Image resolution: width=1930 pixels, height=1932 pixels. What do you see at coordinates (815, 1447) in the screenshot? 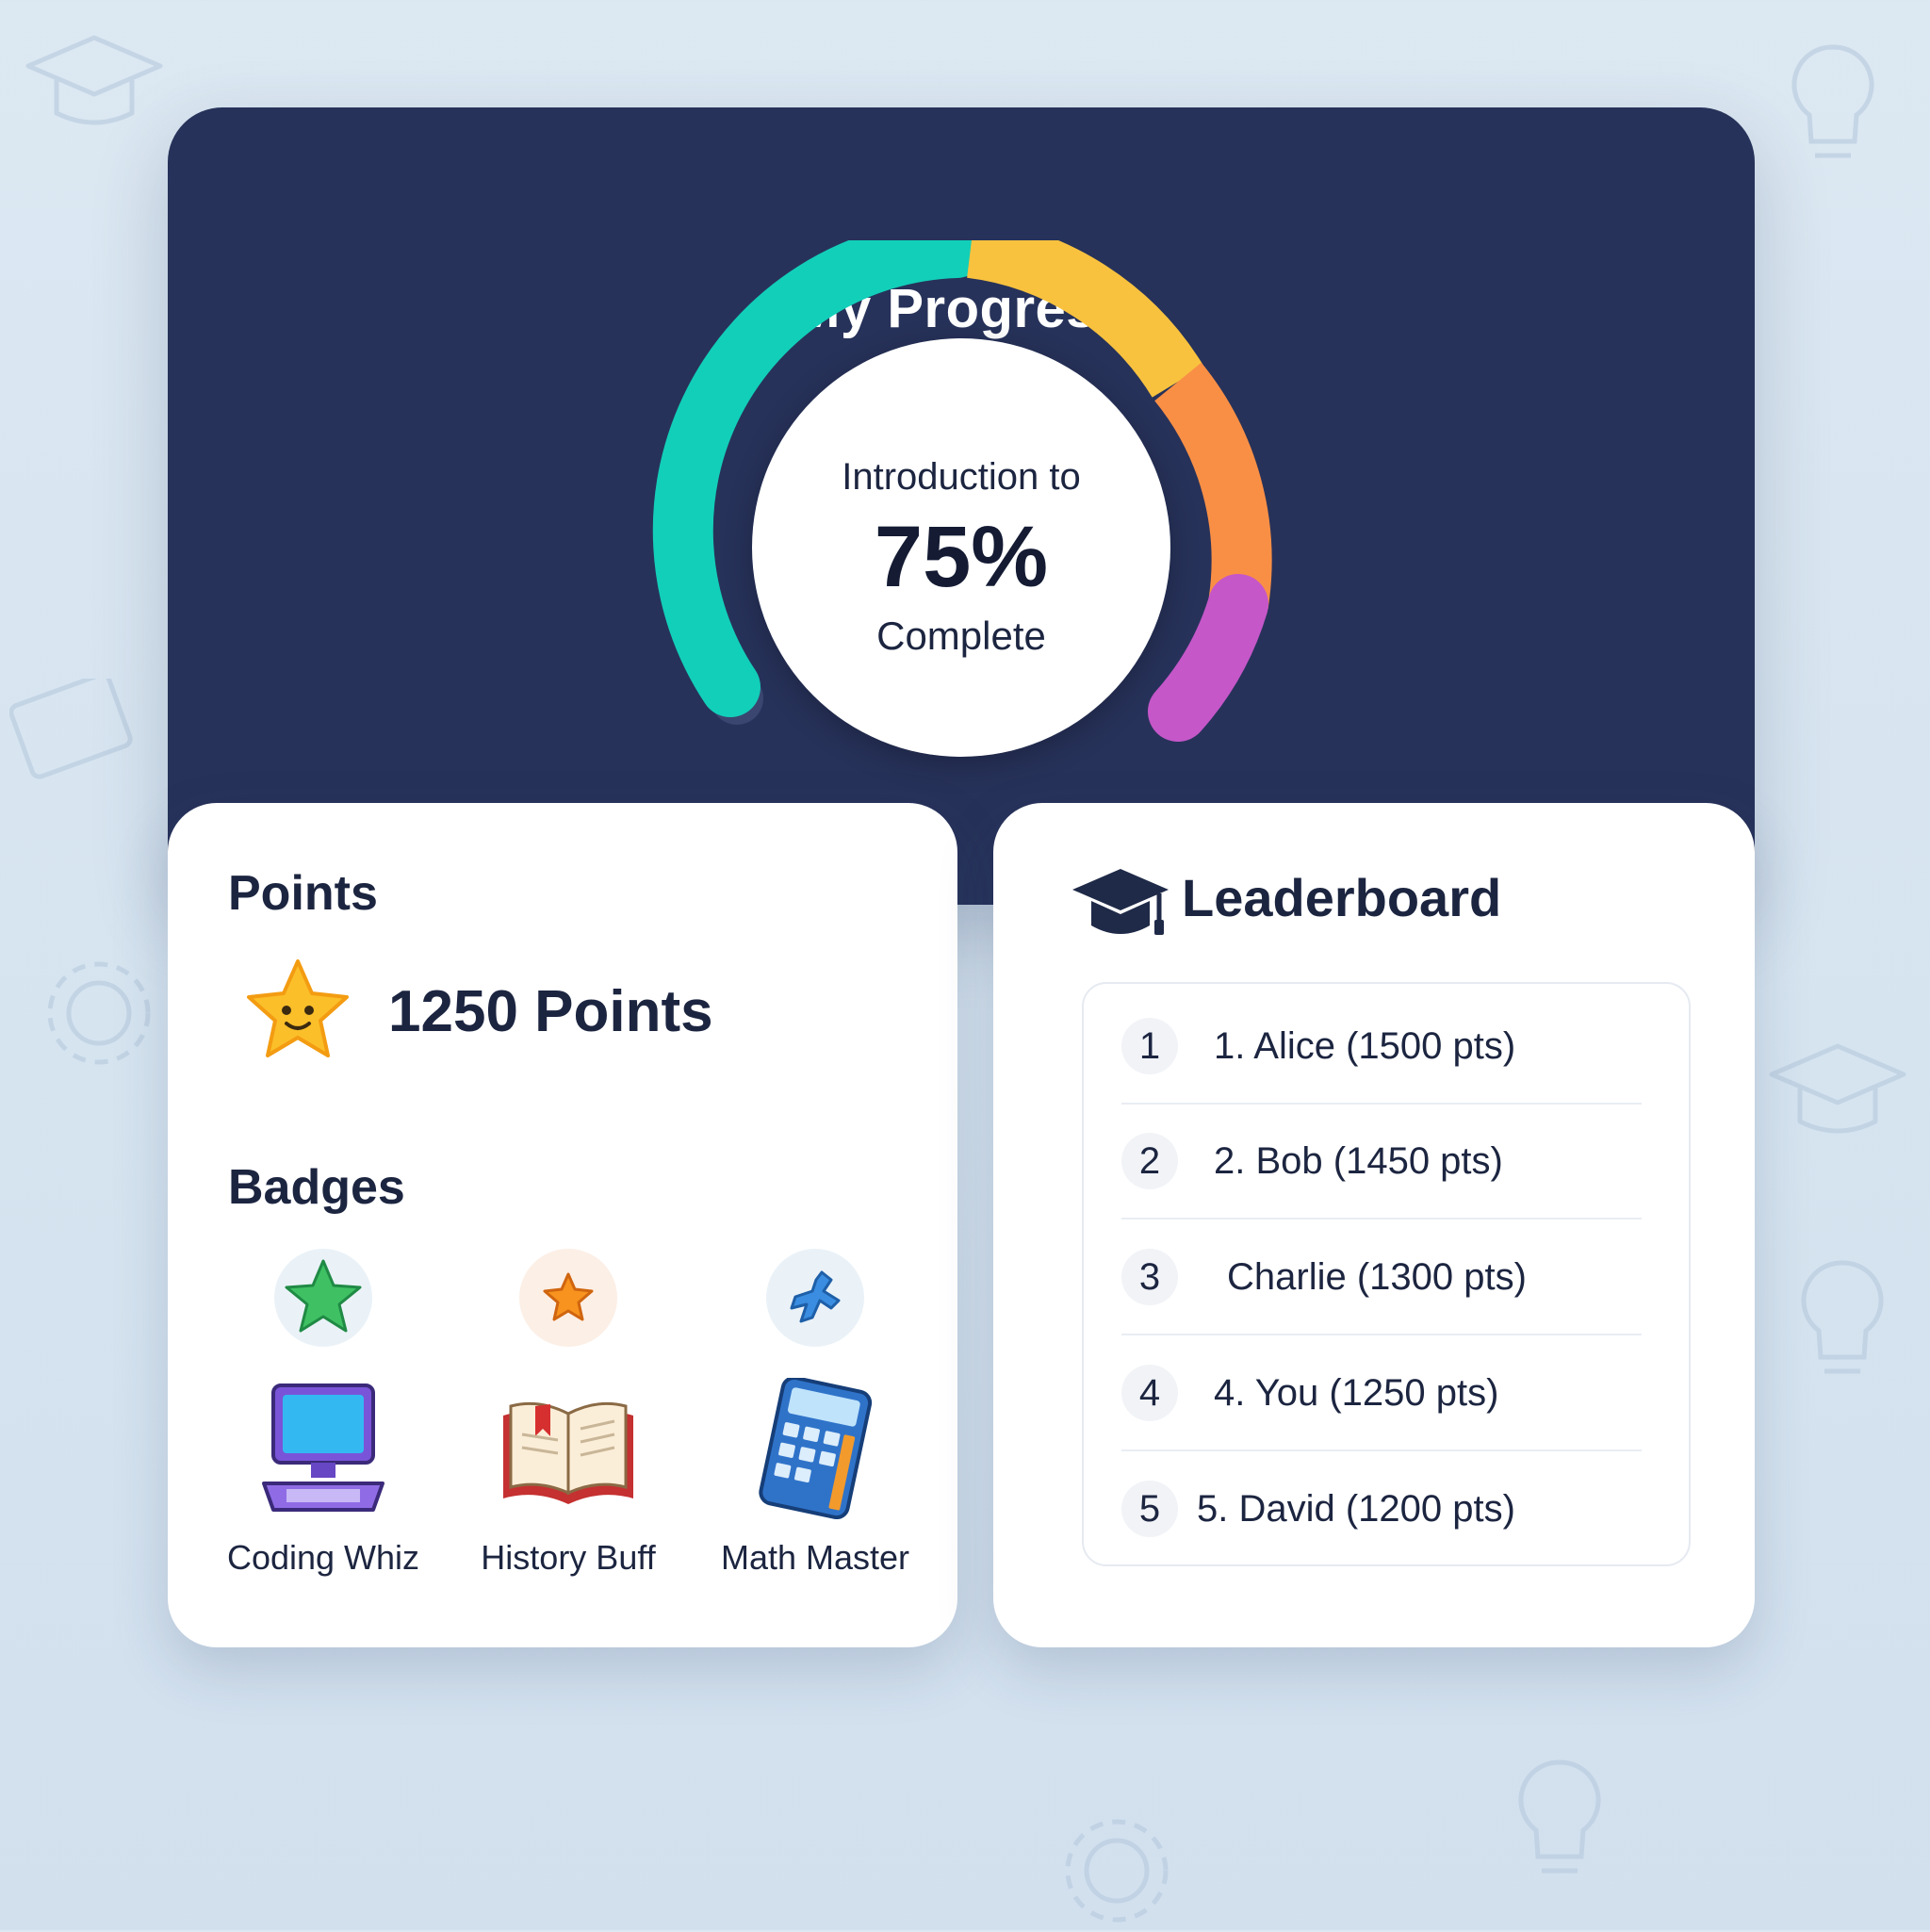
I see `calculator-icon` at bounding box center [815, 1447].